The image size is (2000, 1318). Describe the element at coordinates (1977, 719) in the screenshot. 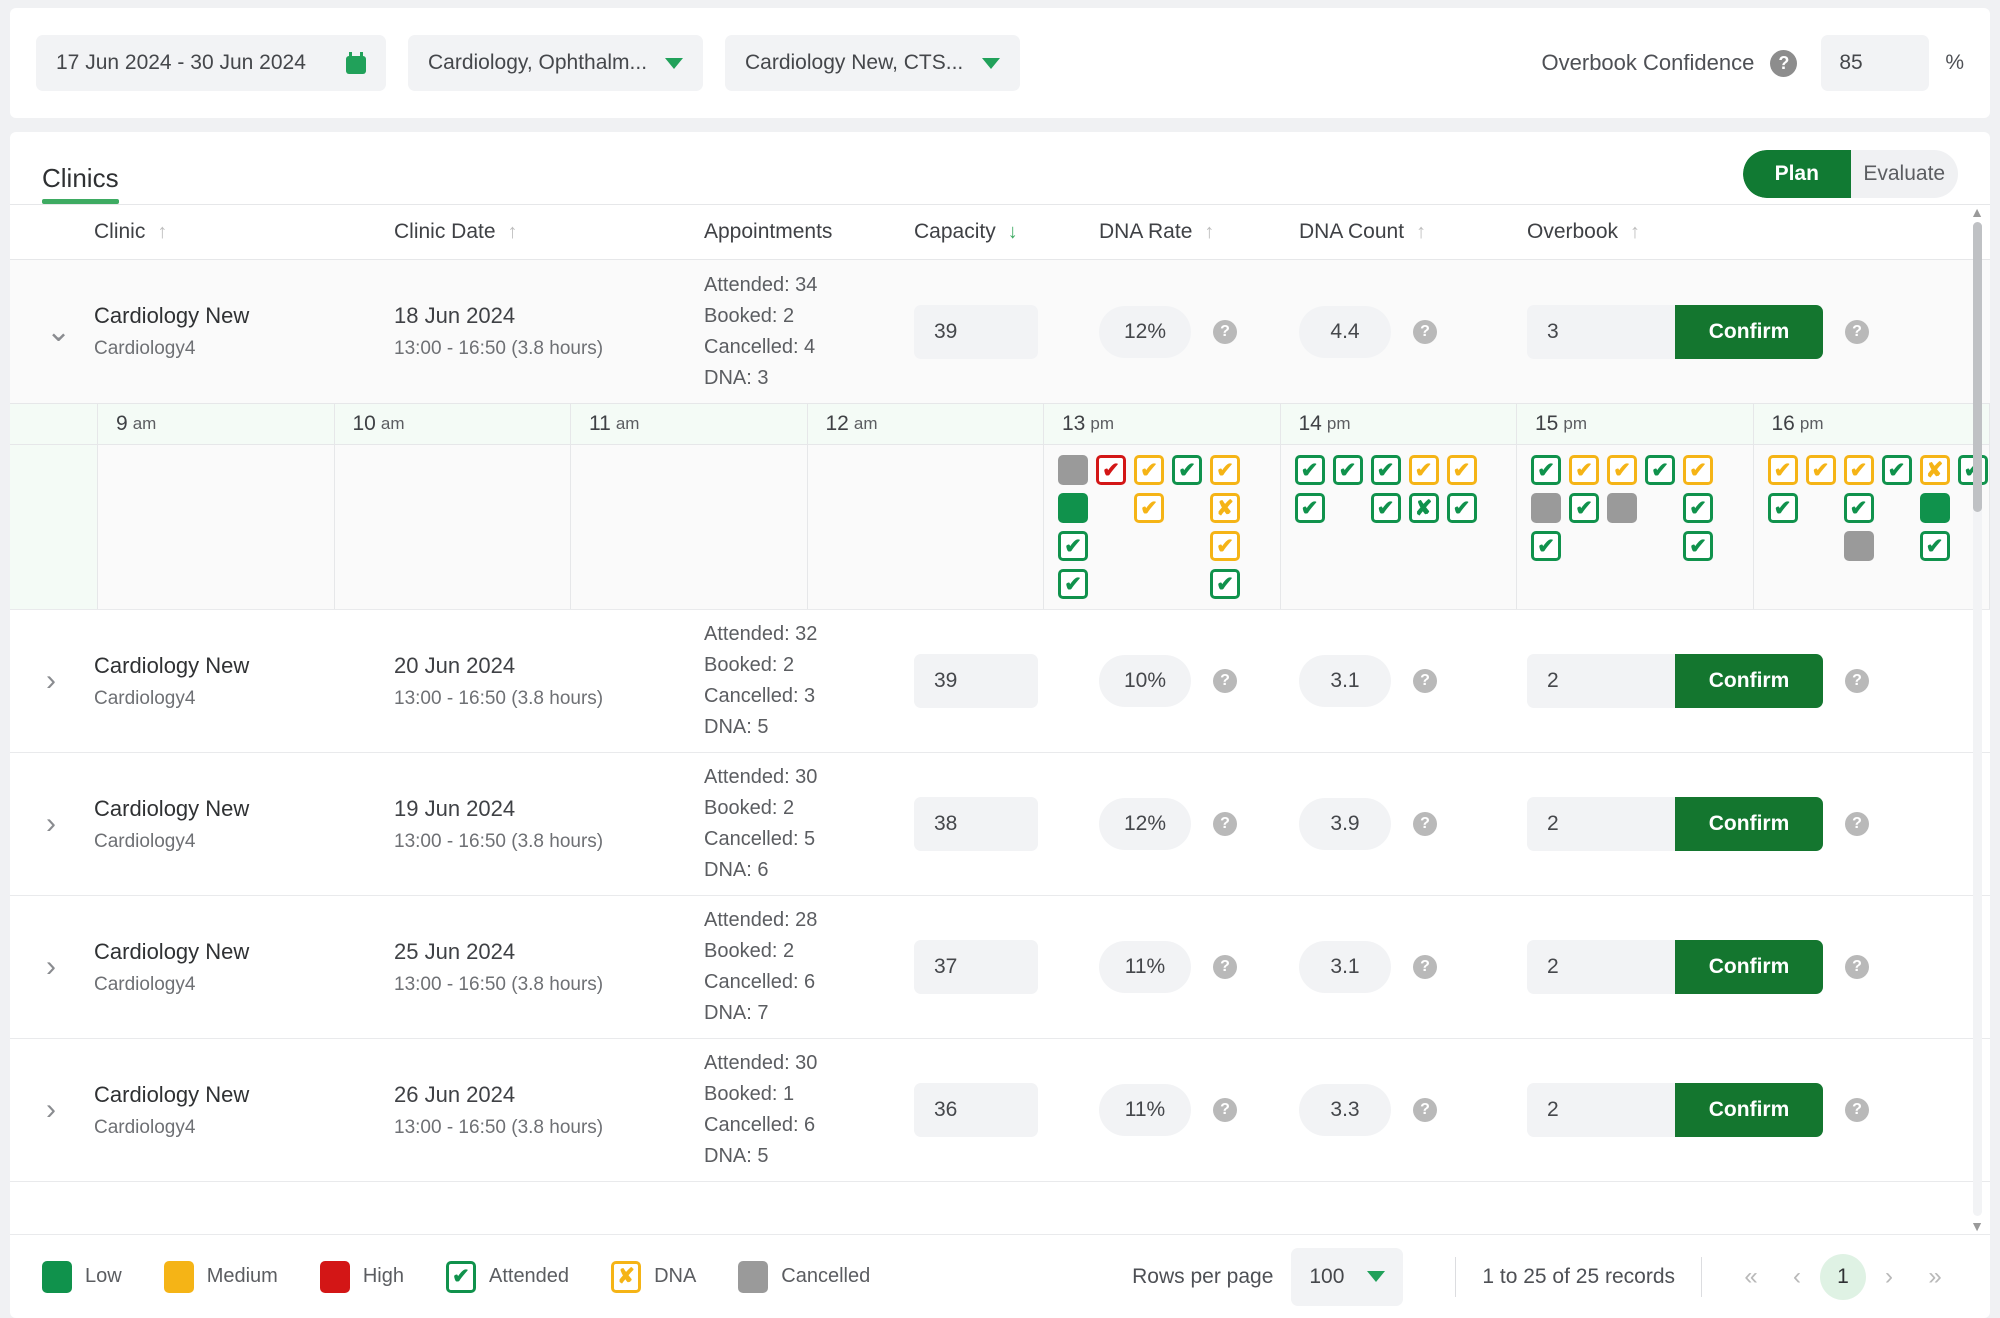

I see `table-scrollbar: ▲ ▼` at that location.